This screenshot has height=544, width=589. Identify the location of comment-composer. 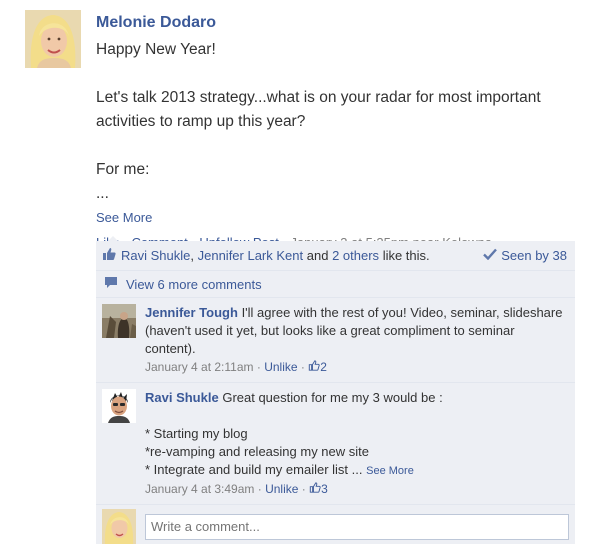
(335, 524).